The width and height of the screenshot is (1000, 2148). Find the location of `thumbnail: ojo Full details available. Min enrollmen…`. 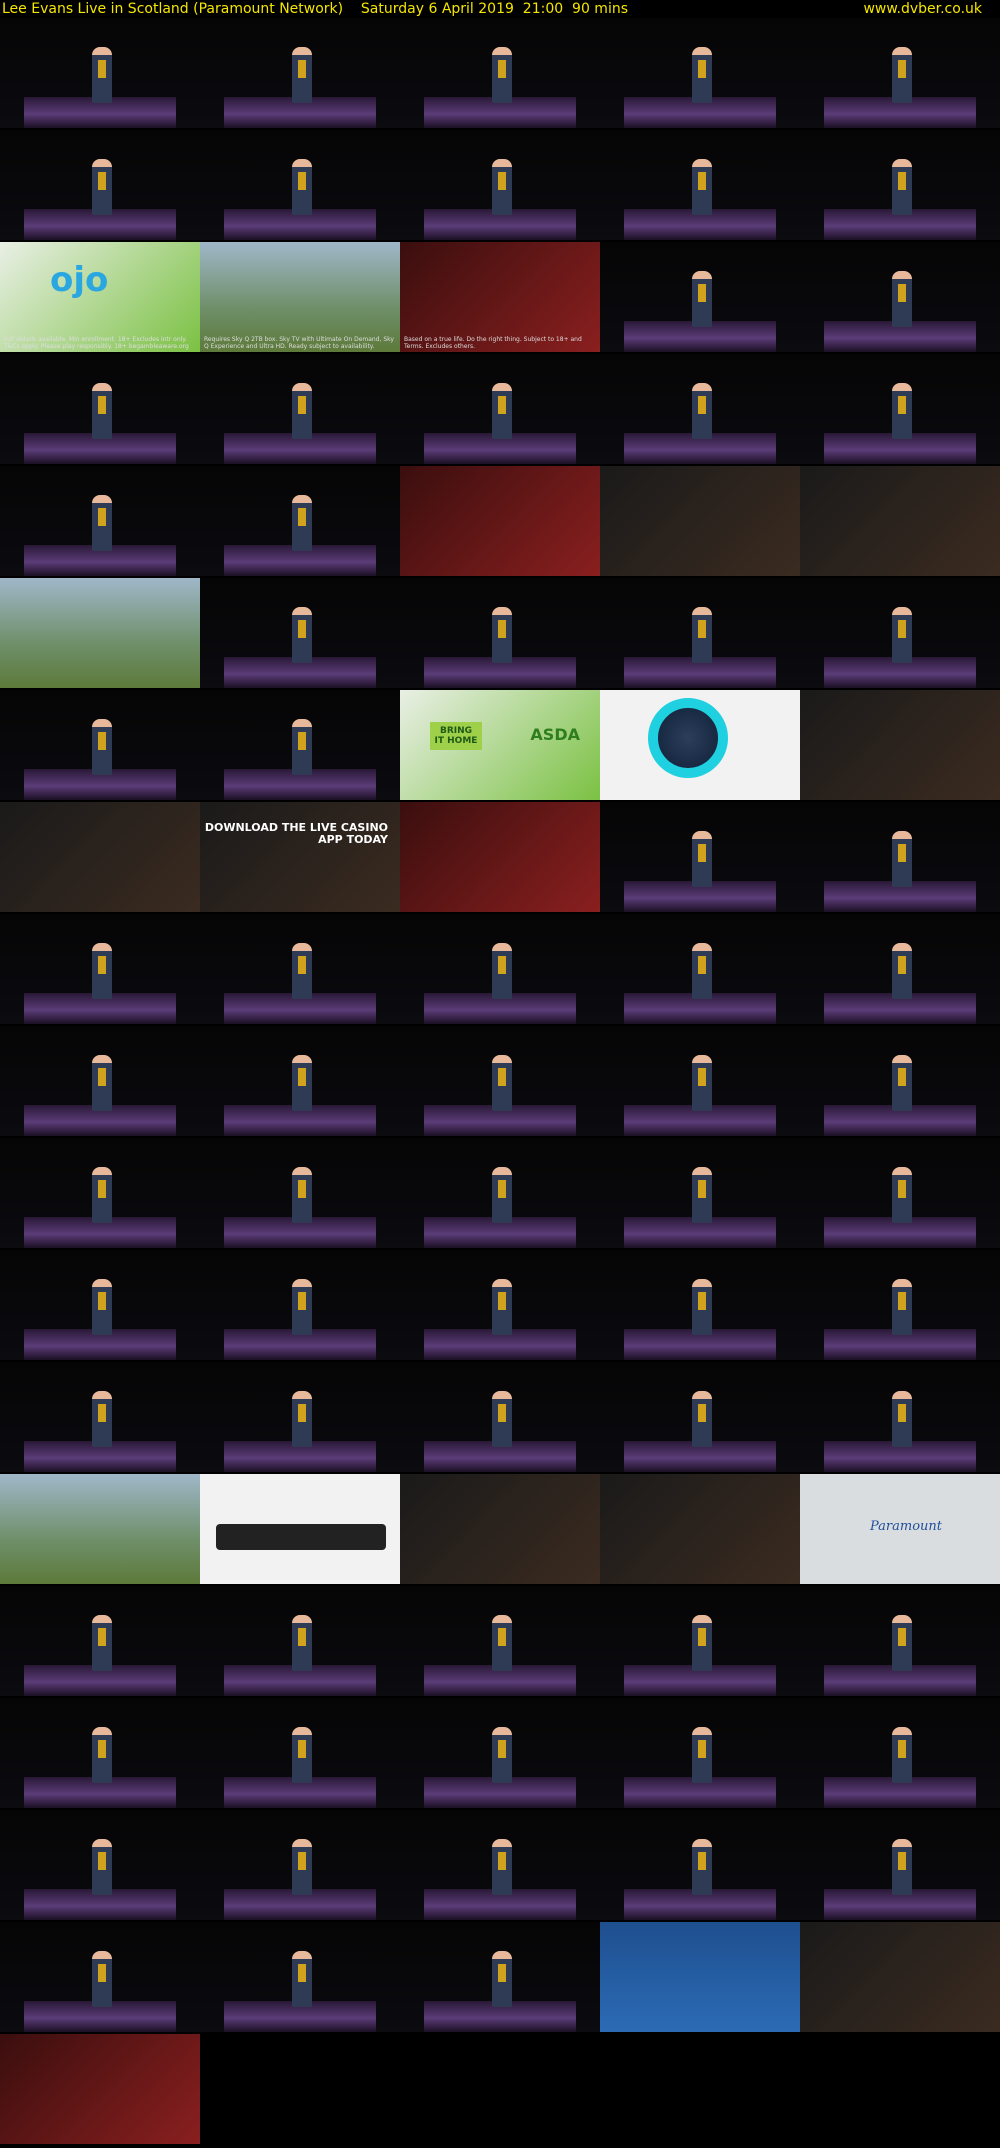

thumbnail: ojo Full details available. Min enrollmen… is located at coordinates (100, 297).